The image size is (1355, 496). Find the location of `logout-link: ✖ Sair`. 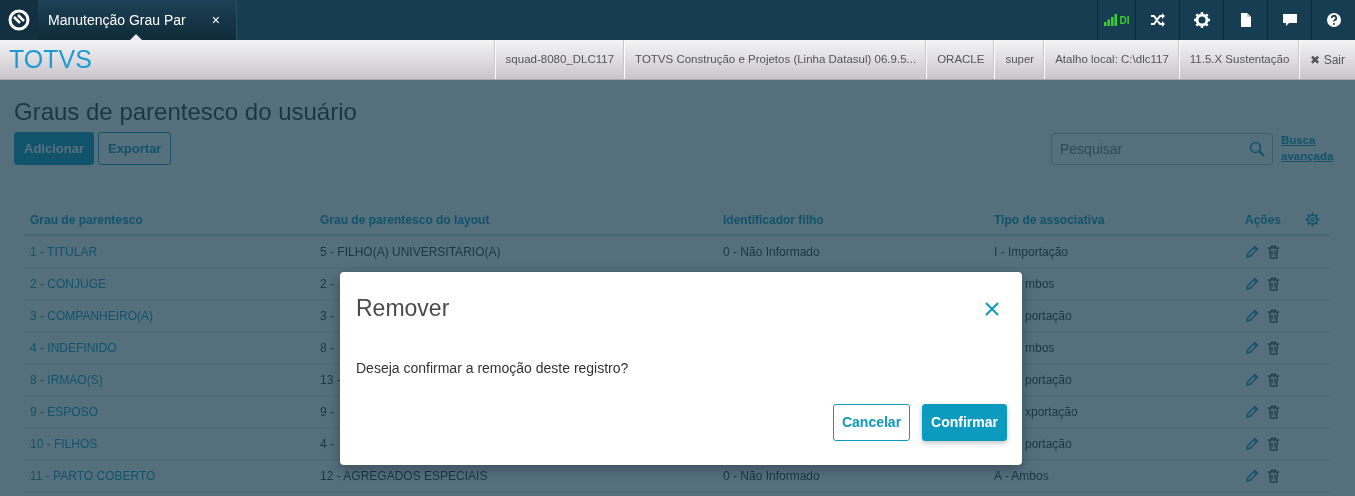

logout-link: ✖ Sair is located at coordinates (1327, 59).